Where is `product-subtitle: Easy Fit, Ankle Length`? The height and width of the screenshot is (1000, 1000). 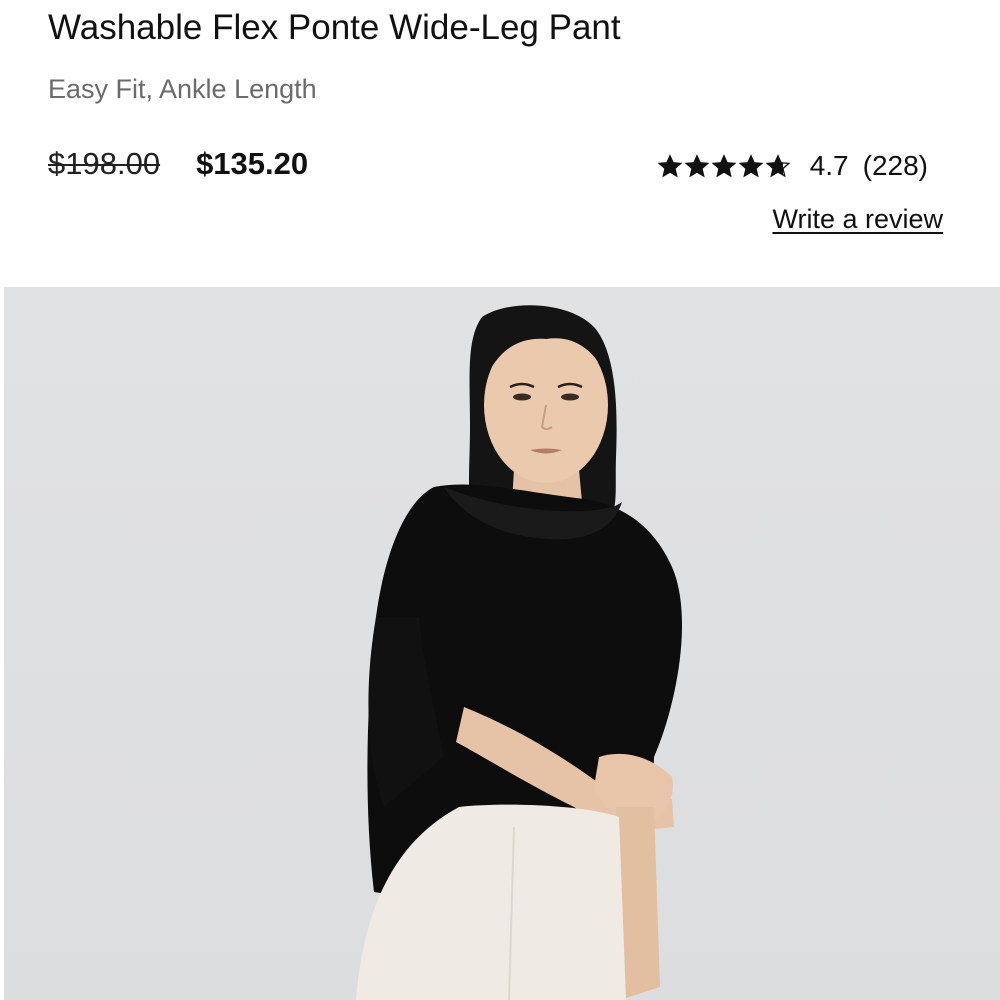
product-subtitle: Easy Fit, Ankle Length is located at coordinates (182, 89).